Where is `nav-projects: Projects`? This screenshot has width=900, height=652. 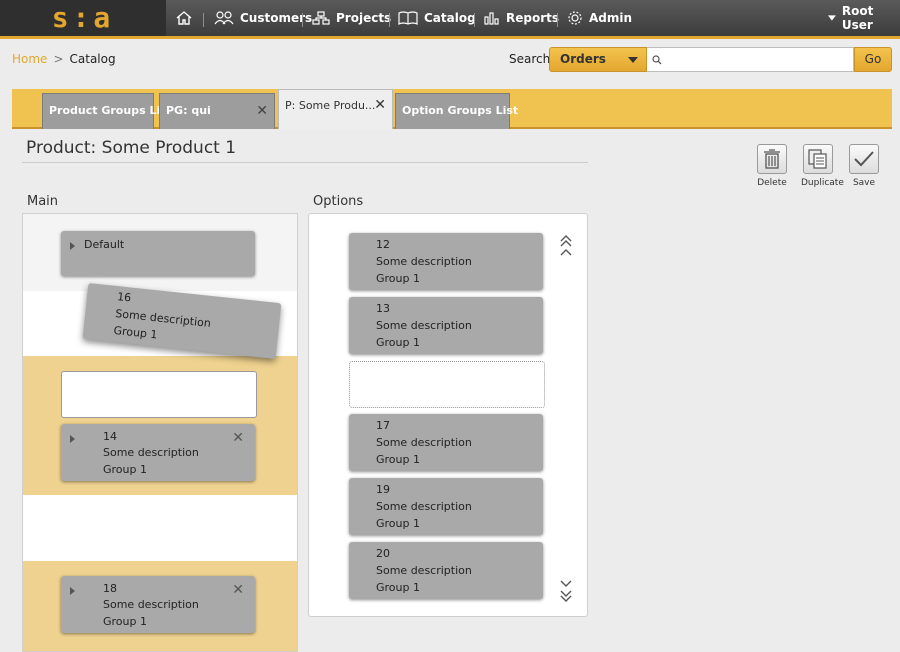
nav-projects: Projects is located at coordinates (351, 18).